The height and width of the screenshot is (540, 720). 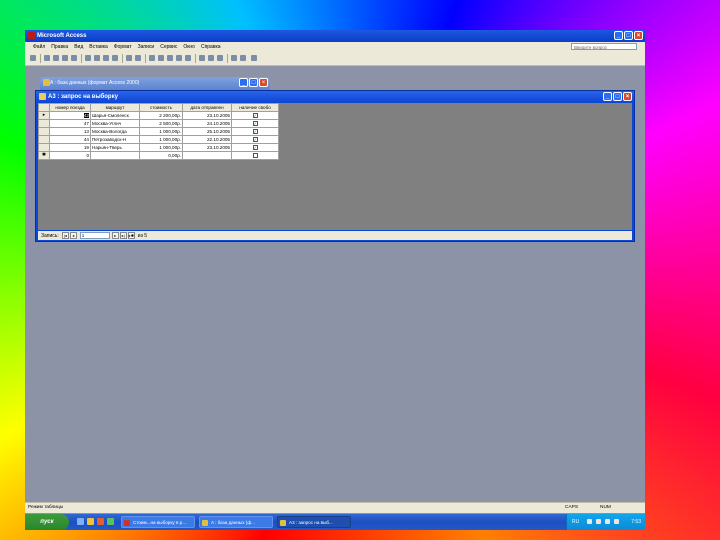 What do you see at coordinates (47, 522) in the screenshot?
I see `start-button: пуск` at bounding box center [47, 522].